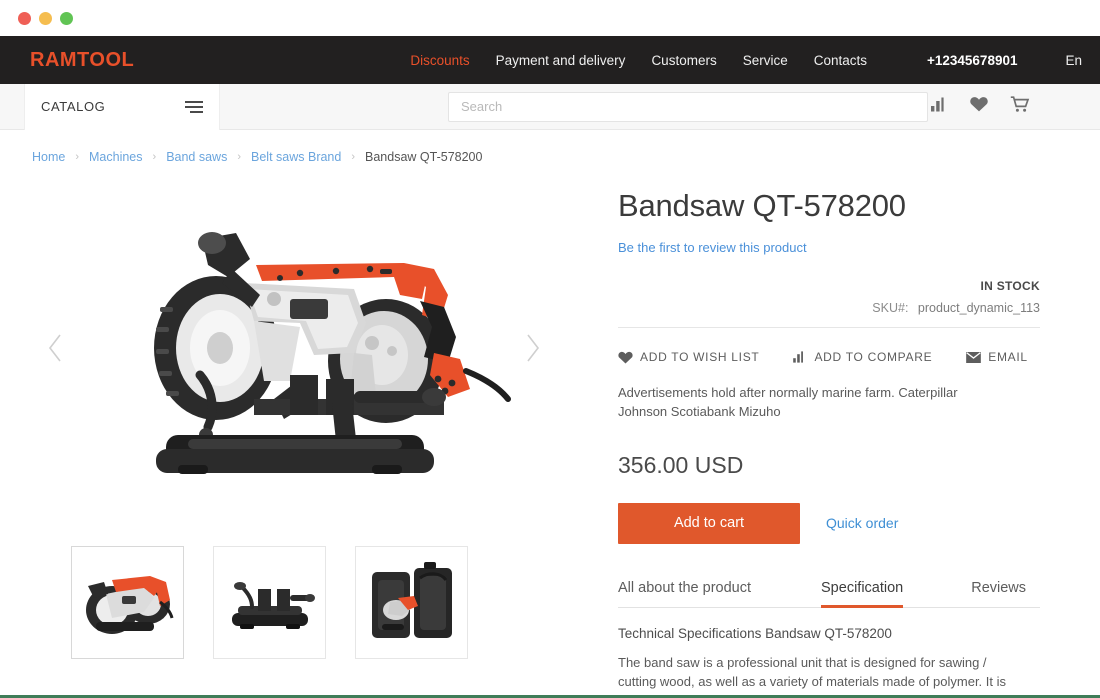 The image size is (1100, 698). Describe the element at coordinates (439, 60) in the screenshot. I see `nav-item-discounts: Discounts` at that location.